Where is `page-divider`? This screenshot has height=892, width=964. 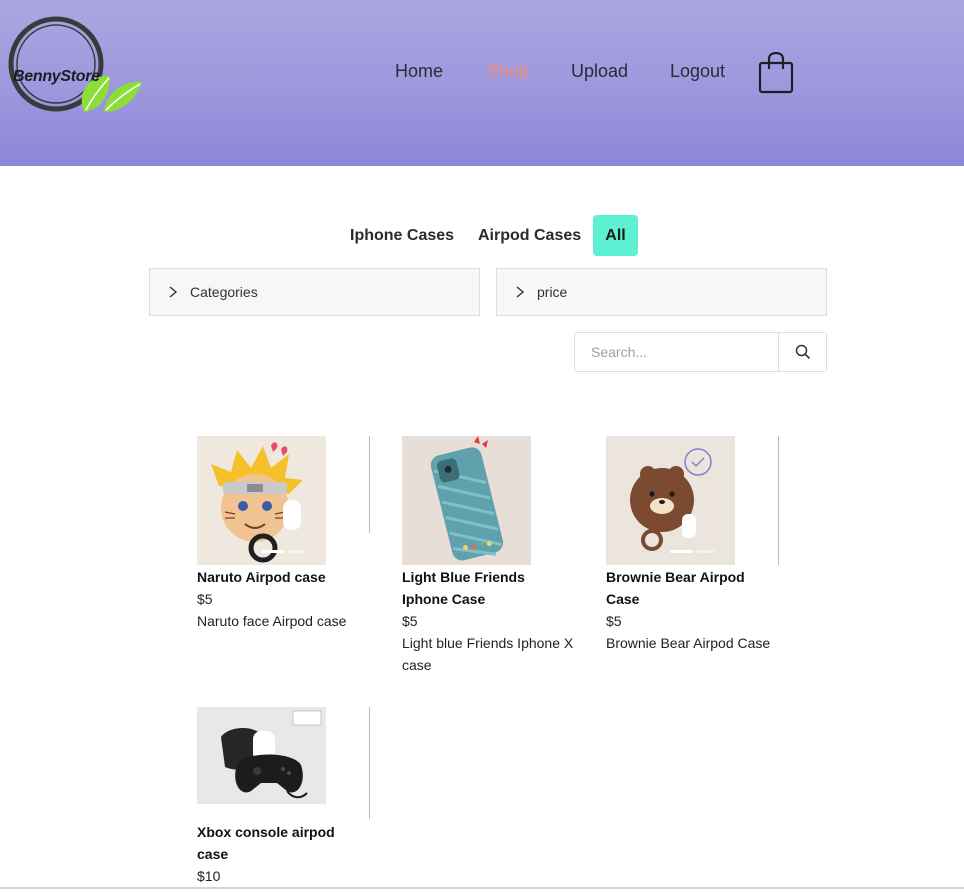 page-divider is located at coordinates (482, 888).